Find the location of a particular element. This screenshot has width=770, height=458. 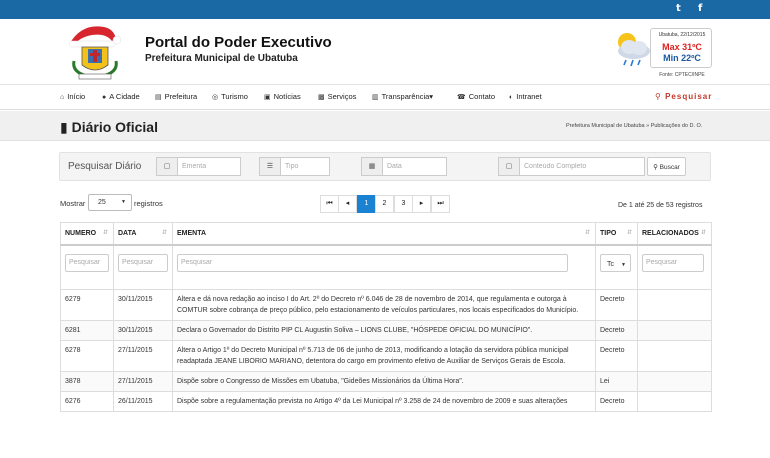

briefcase-icon: ▩ is located at coordinates (321, 97).